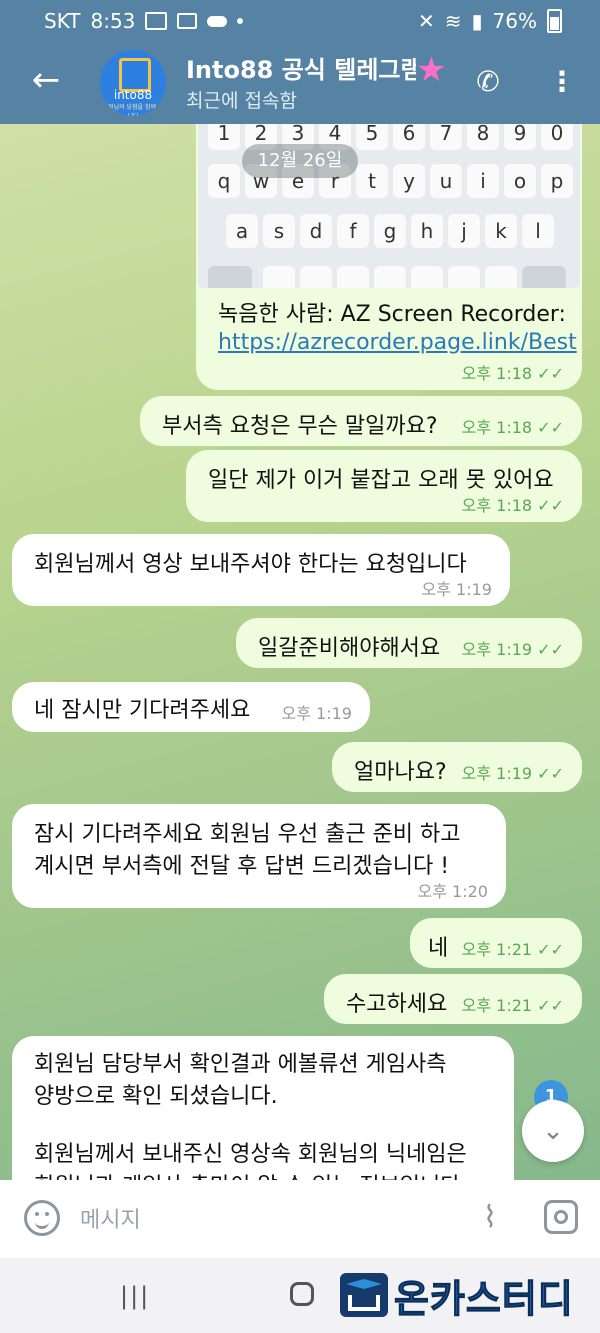 This screenshot has height=1333, width=600. I want to click on keyboard-key: t, so click(372, 181).